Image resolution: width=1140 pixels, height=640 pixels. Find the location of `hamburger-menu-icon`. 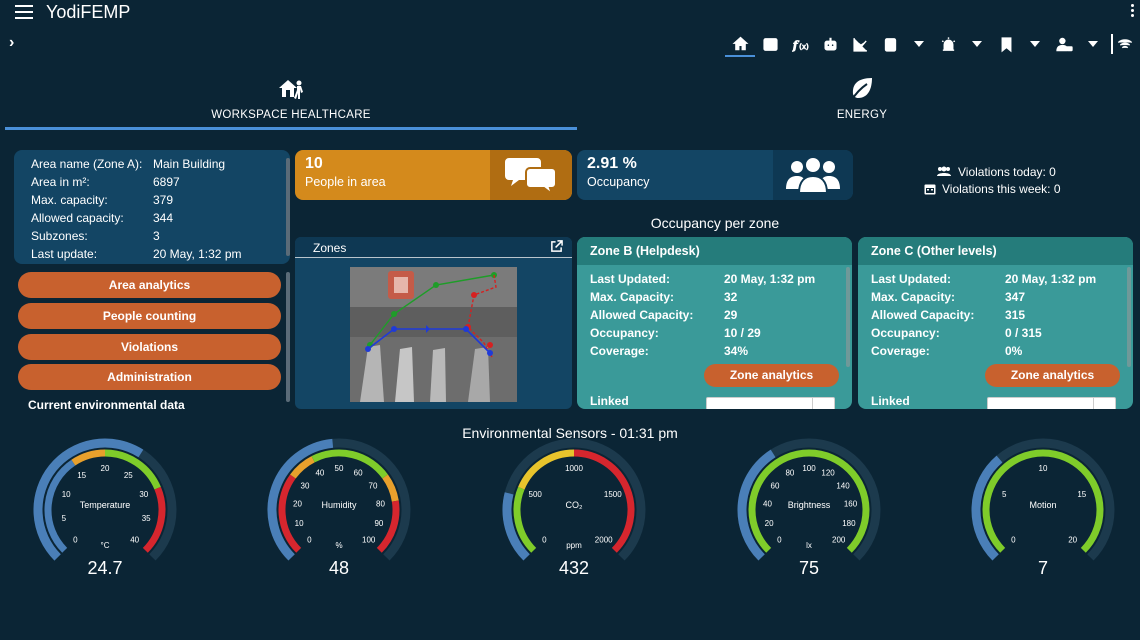

hamburger-menu-icon is located at coordinates (24, 12).